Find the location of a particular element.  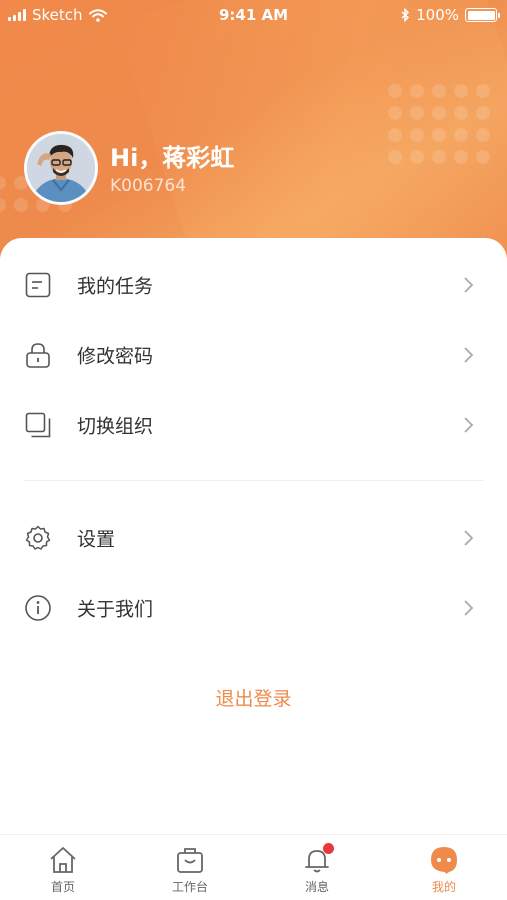

info-icon is located at coordinates (38, 608).